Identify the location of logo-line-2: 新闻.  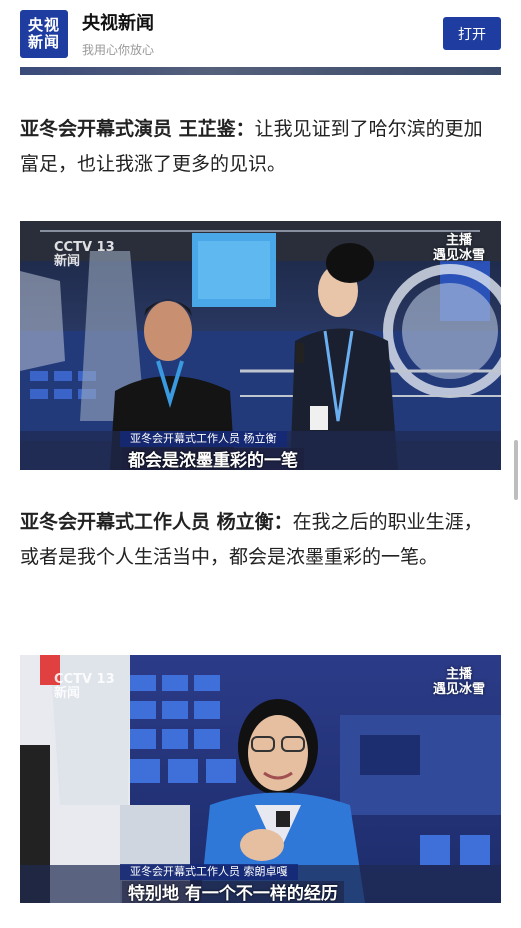
(43, 41).